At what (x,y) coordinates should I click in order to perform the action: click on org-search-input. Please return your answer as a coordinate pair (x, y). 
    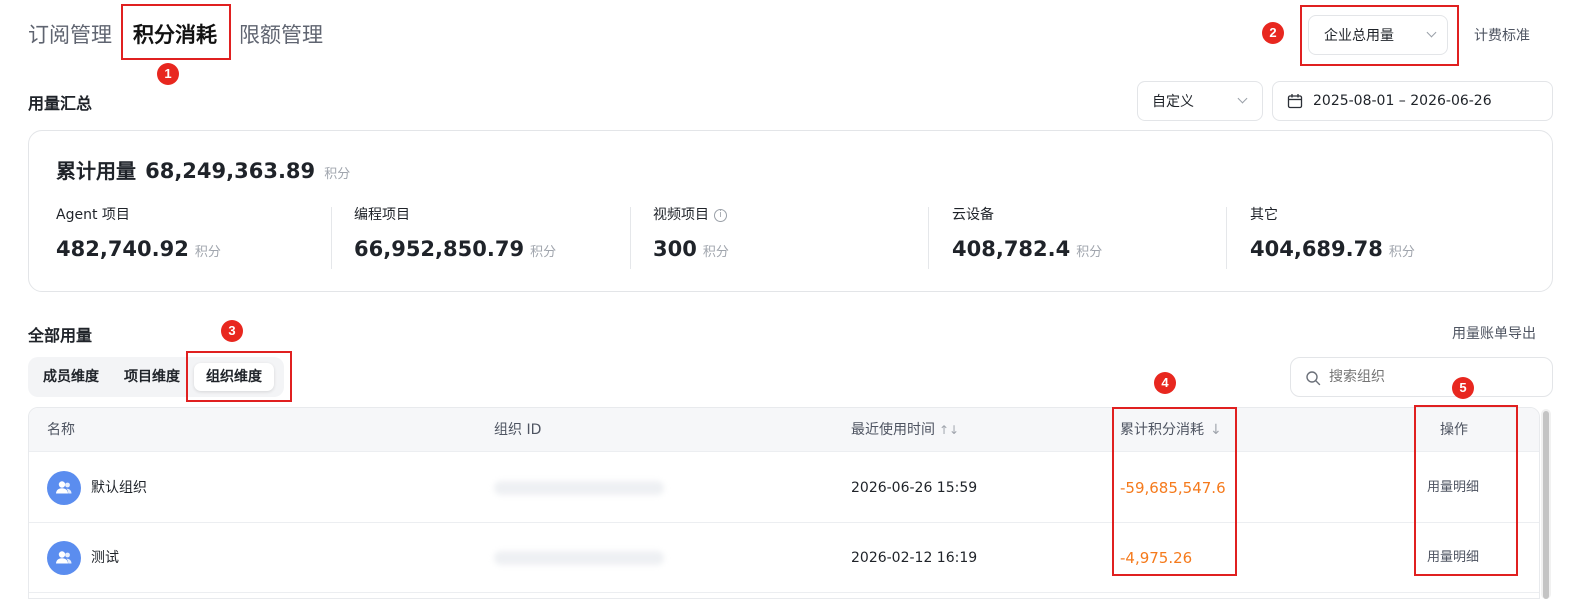
    Looking at the image, I should click on (1434, 377).